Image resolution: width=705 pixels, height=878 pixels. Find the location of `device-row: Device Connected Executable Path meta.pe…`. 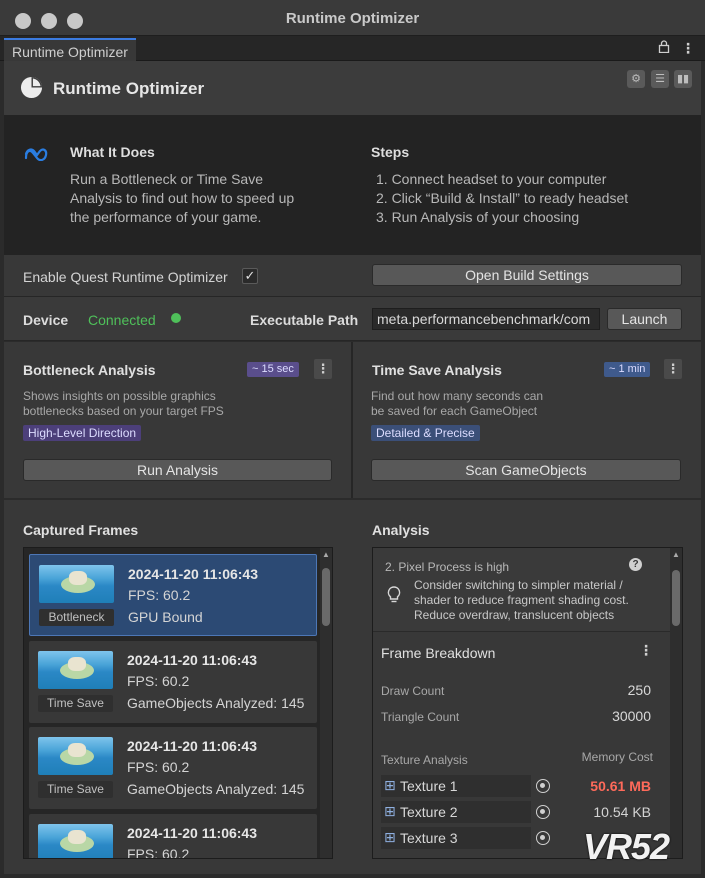

device-row: Device Connected Executable Path meta.pe… is located at coordinates (352, 319).